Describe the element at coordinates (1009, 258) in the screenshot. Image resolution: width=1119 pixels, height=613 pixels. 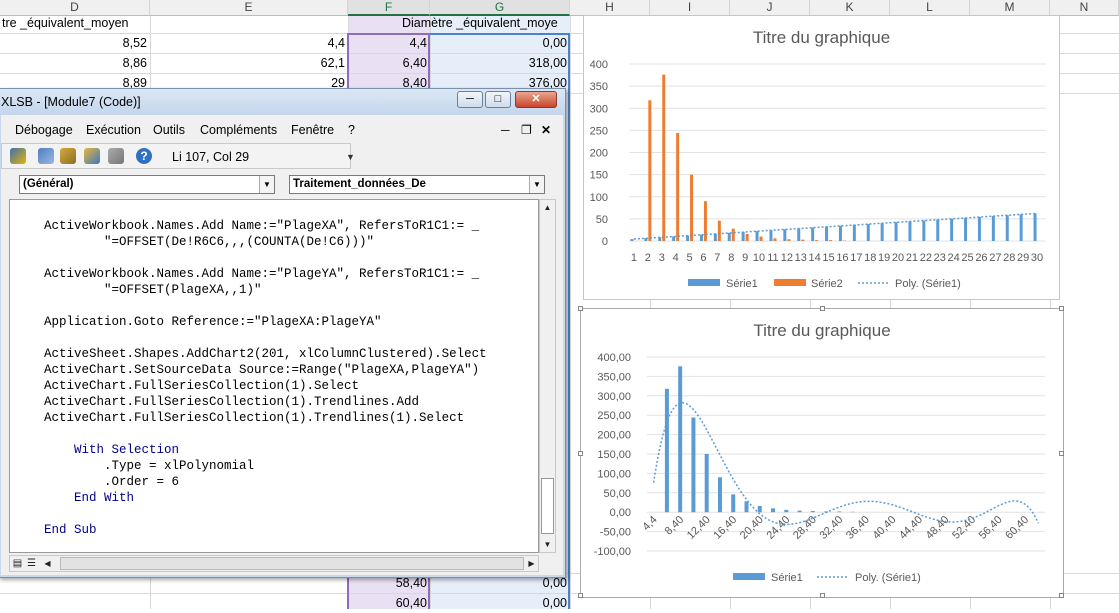
I see `x-tick-label: 28` at that location.